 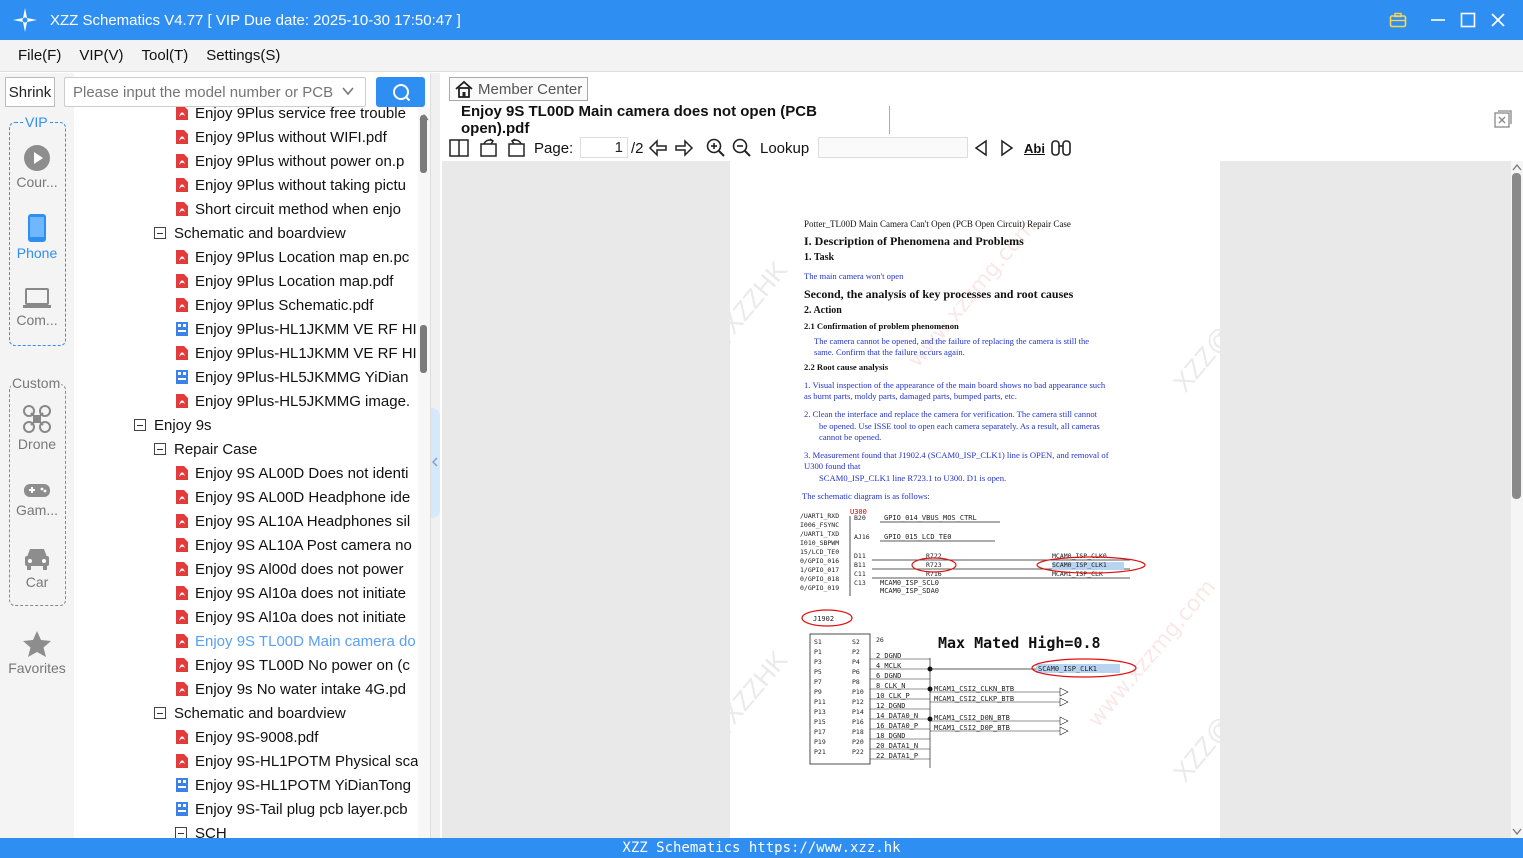 What do you see at coordinates (290, 689) in the screenshot?
I see `tree-file-item: Enjoy 9s No water intake 4G.pd` at bounding box center [290, 689].